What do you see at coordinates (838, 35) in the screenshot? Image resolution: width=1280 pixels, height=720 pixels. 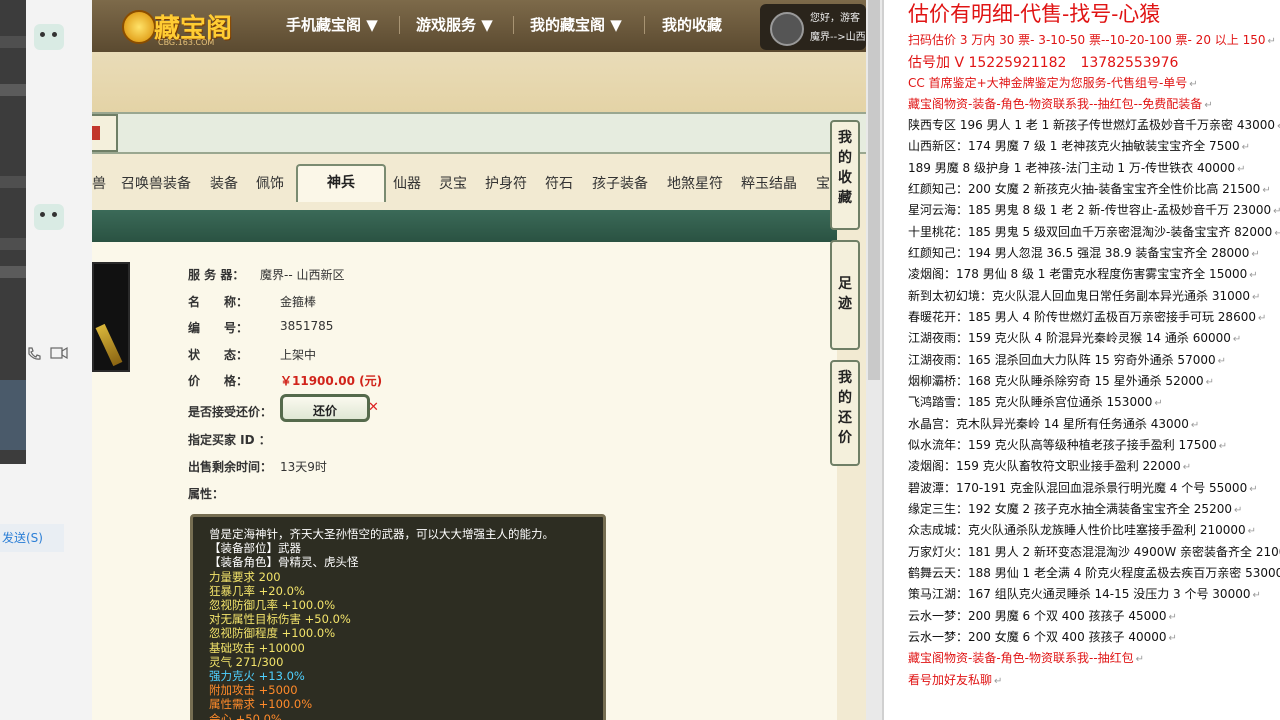 I see `server-breadcrumb: 魔界-->山西` at bounding box center [838, 35].